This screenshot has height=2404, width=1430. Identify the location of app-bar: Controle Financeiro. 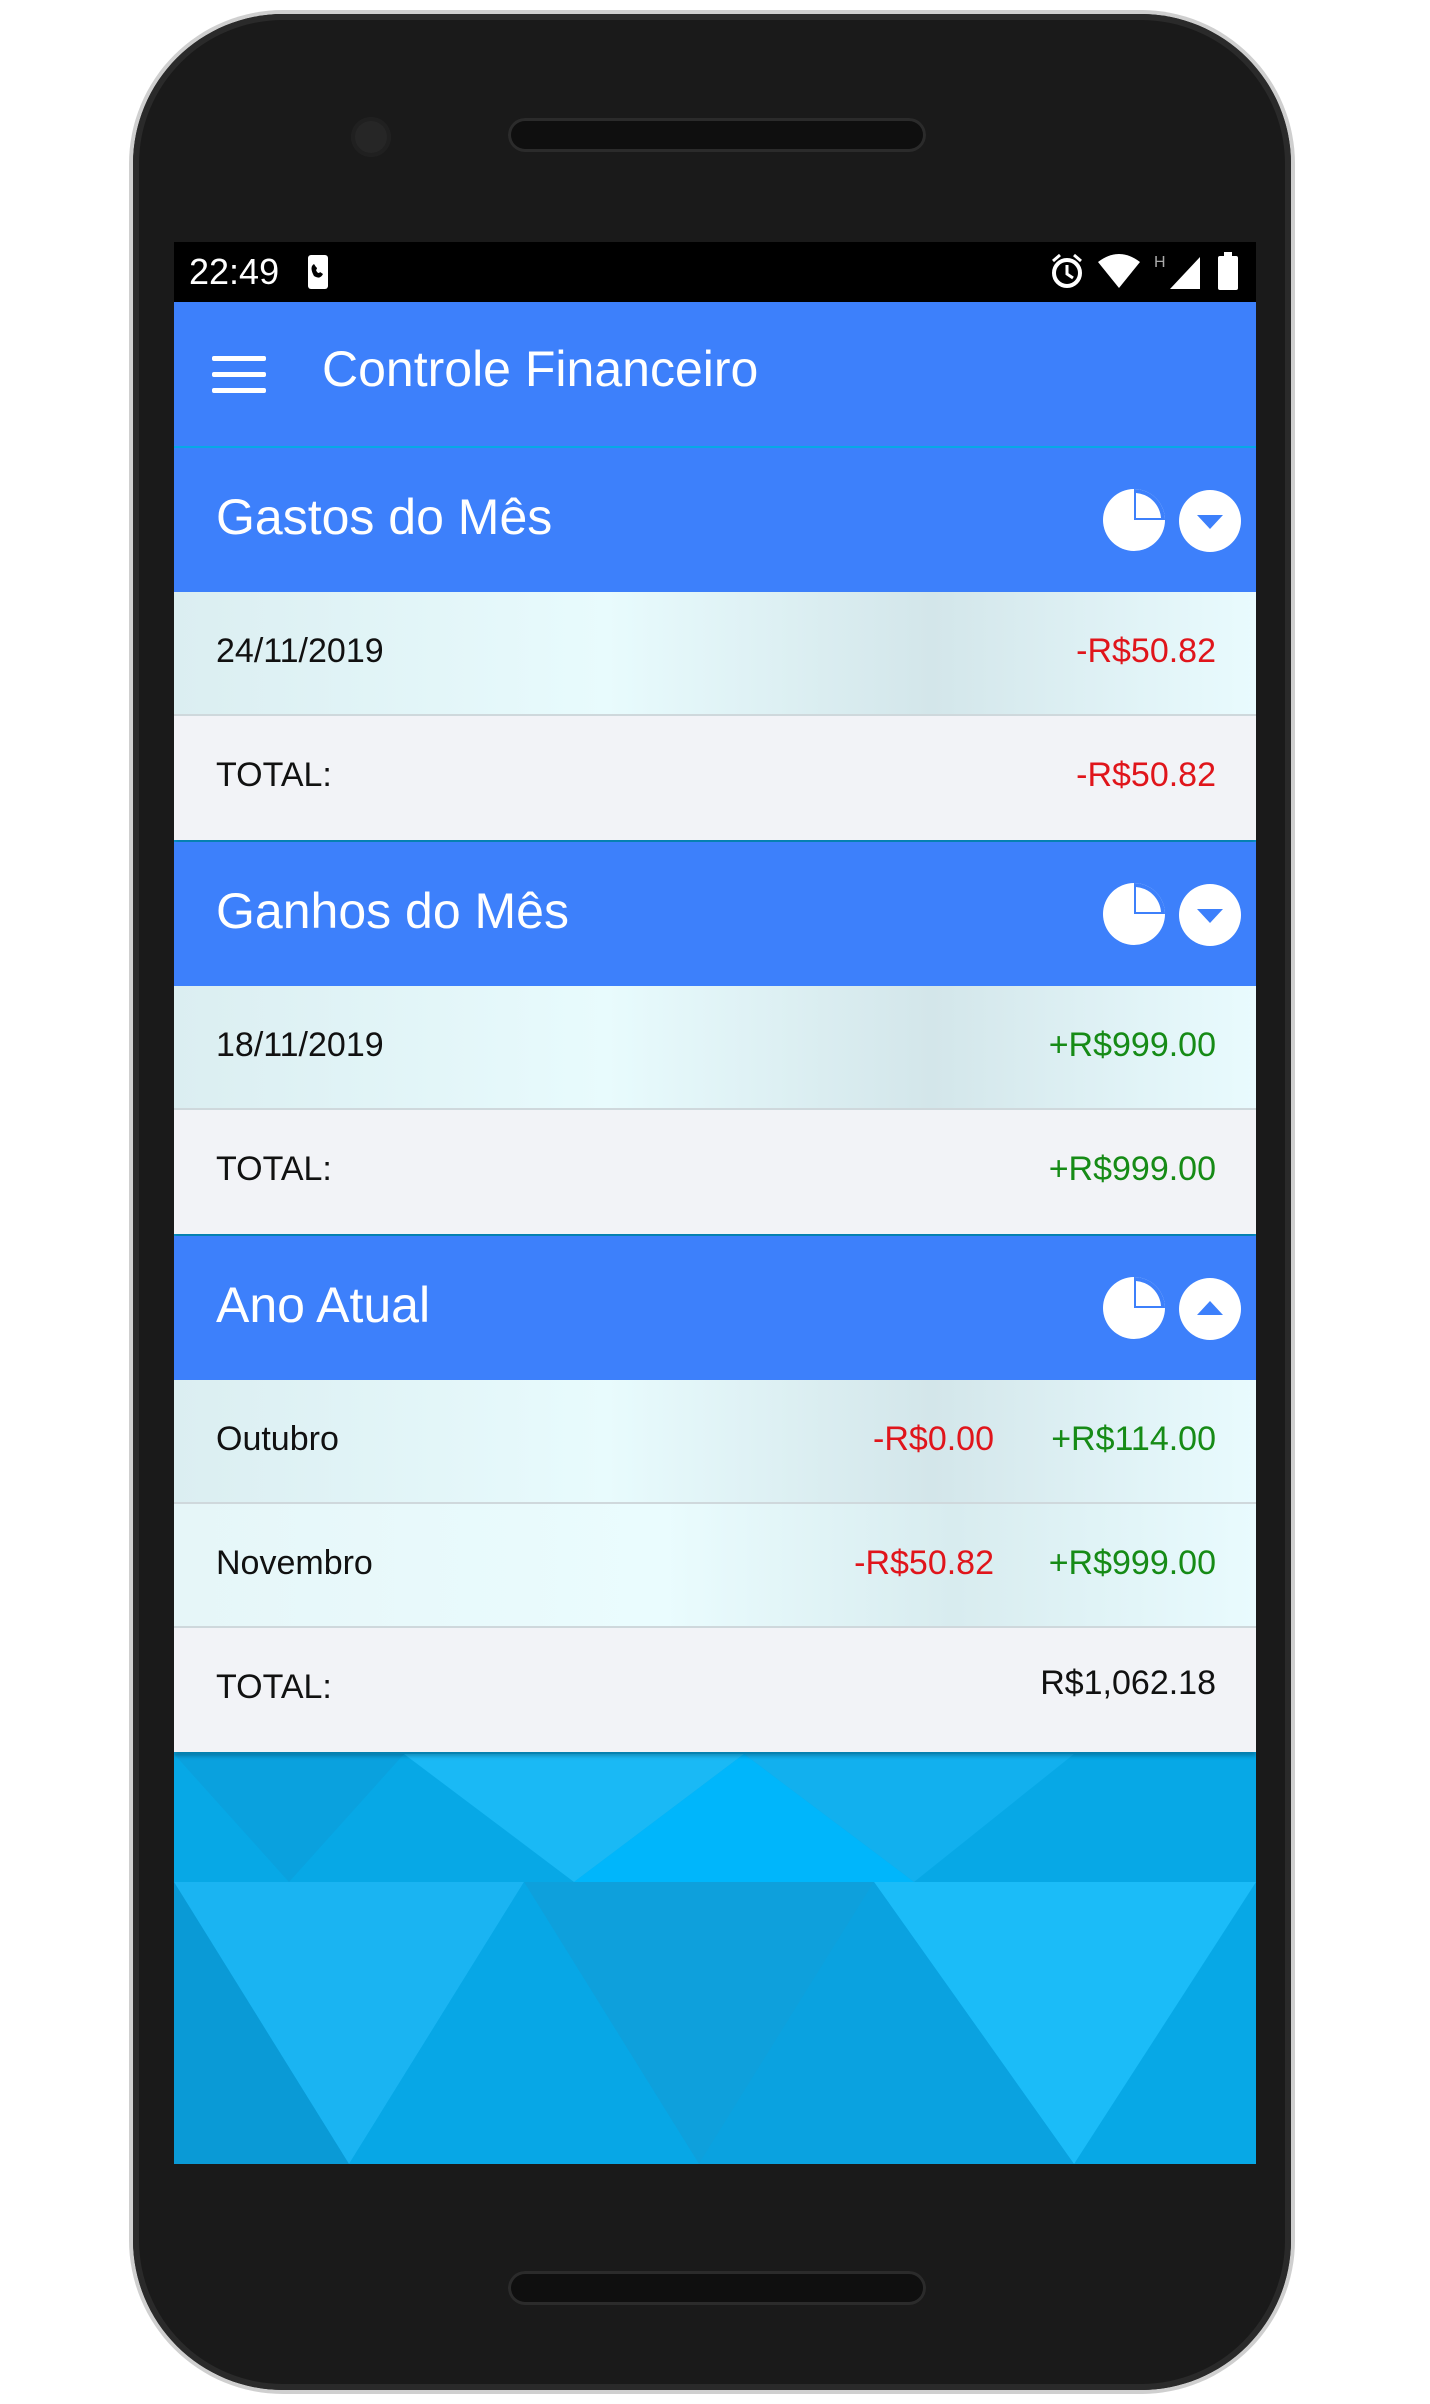
(715, 374).